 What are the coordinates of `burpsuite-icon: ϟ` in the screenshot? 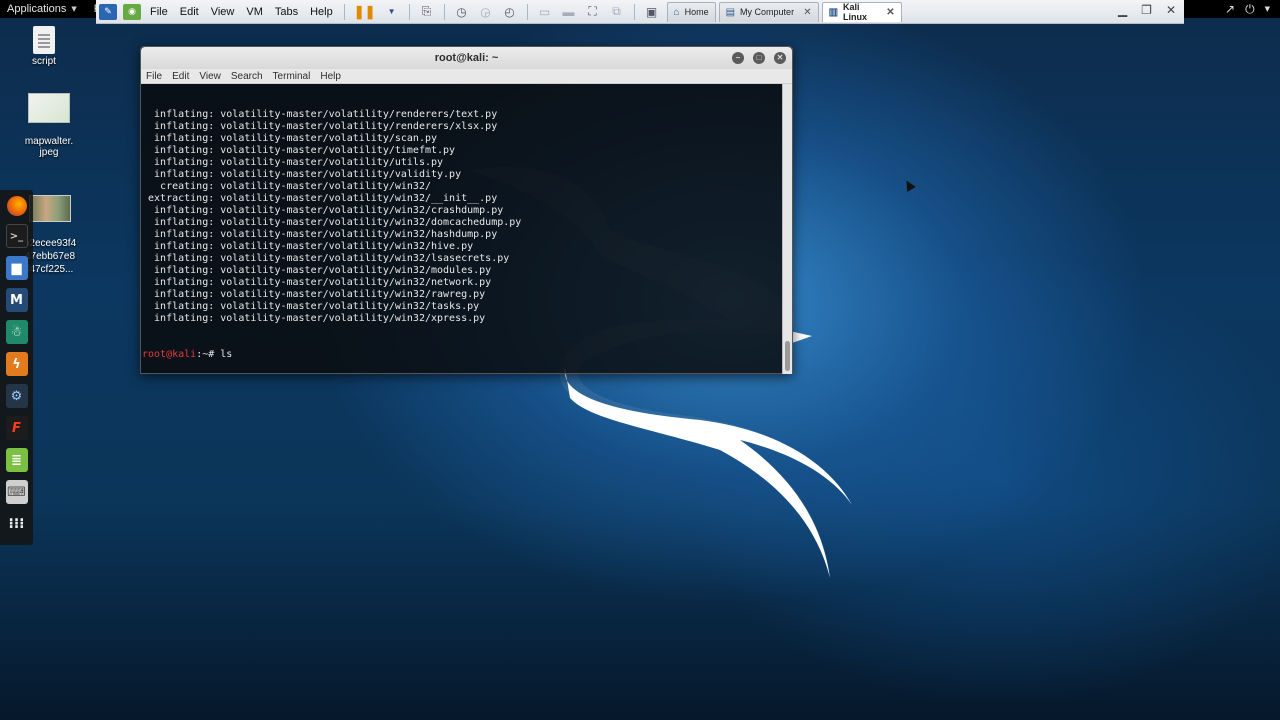 It's located at (16, 364).